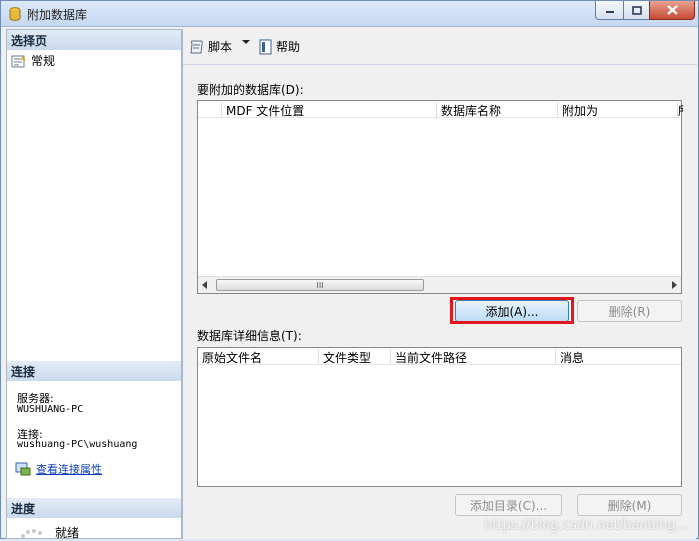  I want to click on attach-section-label: 要附加的数据库(D):, so click(250, 90).